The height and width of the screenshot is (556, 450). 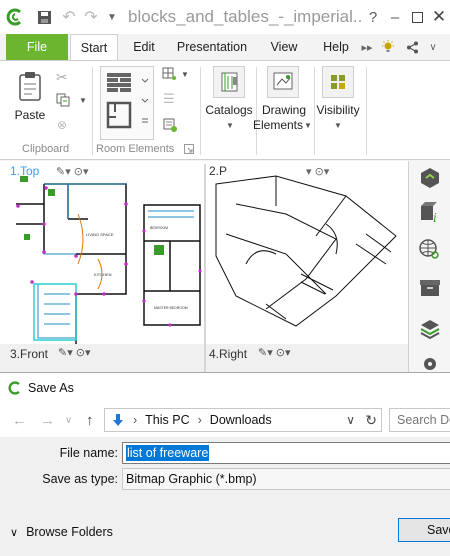 What do you see at coordinates (69, 532) in the screenshot?
I see `browse-folders-label: Browse Folders` at bounding box center [69, 532].